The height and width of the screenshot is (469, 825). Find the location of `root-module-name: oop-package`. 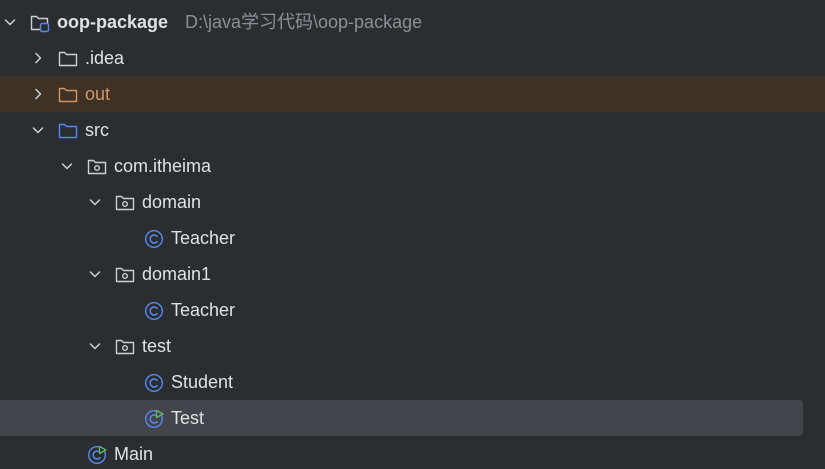

root-module-name: oop-package is located at coordinates (113, 22).